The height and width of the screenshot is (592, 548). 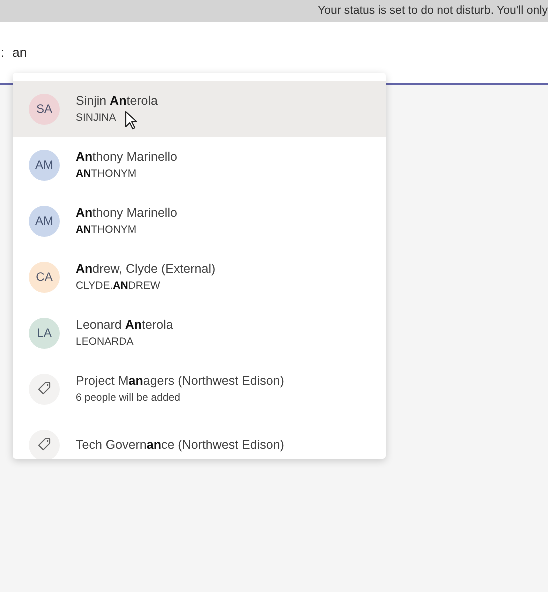 What do you see at coordinates (44, 277) in the screenshot?
I see `avatar: CA` at bounding box center [44, 277].